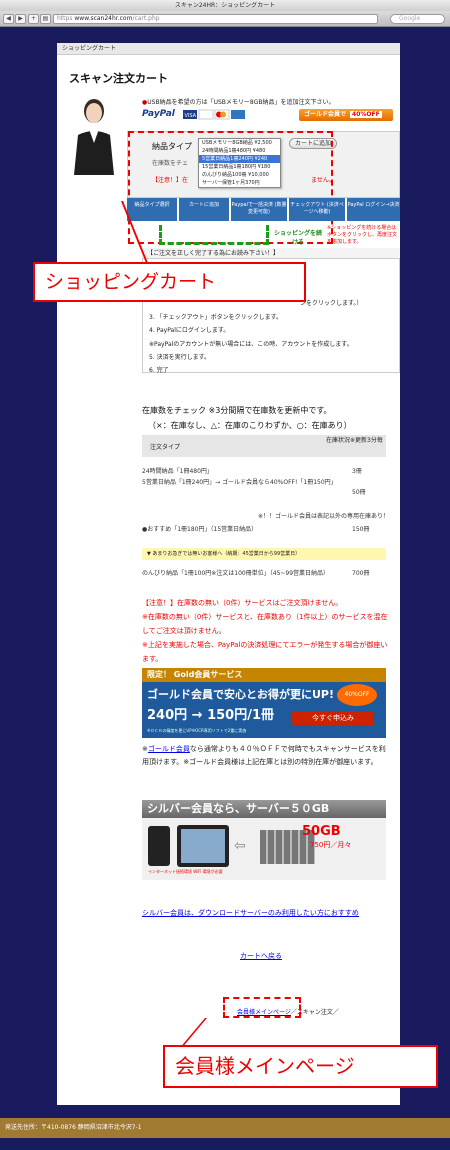 The width and height of the screenshot is (450, 1150). I want to click on table-row: のんびり納品「1冊100円※注文は100冊単位」（45~99営業日納品） 700冊, so click(264, 572).